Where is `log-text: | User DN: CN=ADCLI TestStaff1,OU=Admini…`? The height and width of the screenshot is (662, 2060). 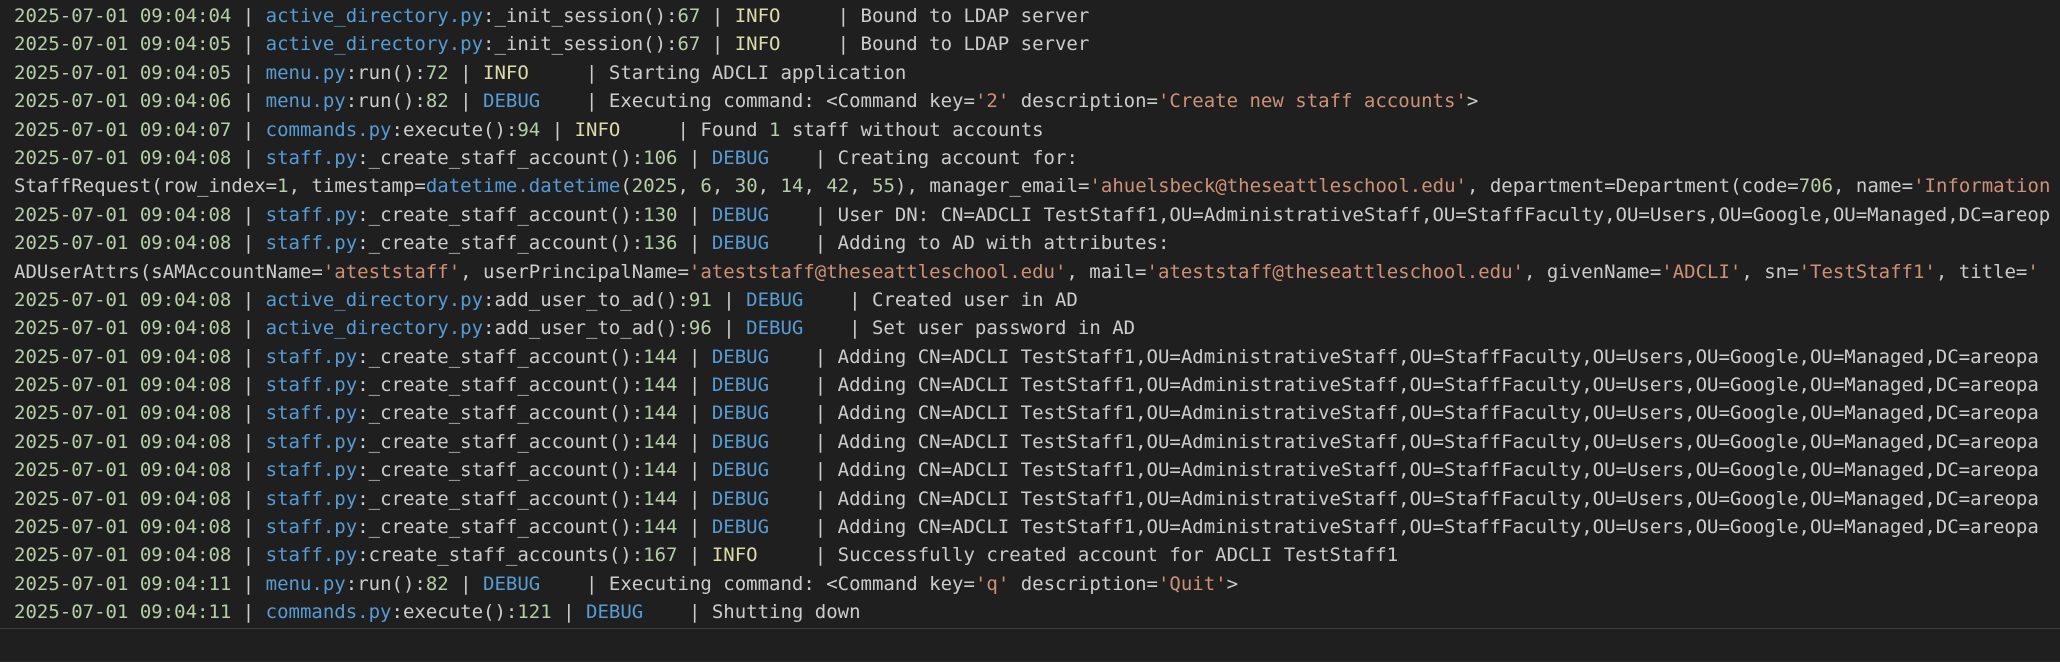 log-text: | User DN: CN=ADCLI TestStaff1,OU=Admini… is located at coordinates (1427, 214).